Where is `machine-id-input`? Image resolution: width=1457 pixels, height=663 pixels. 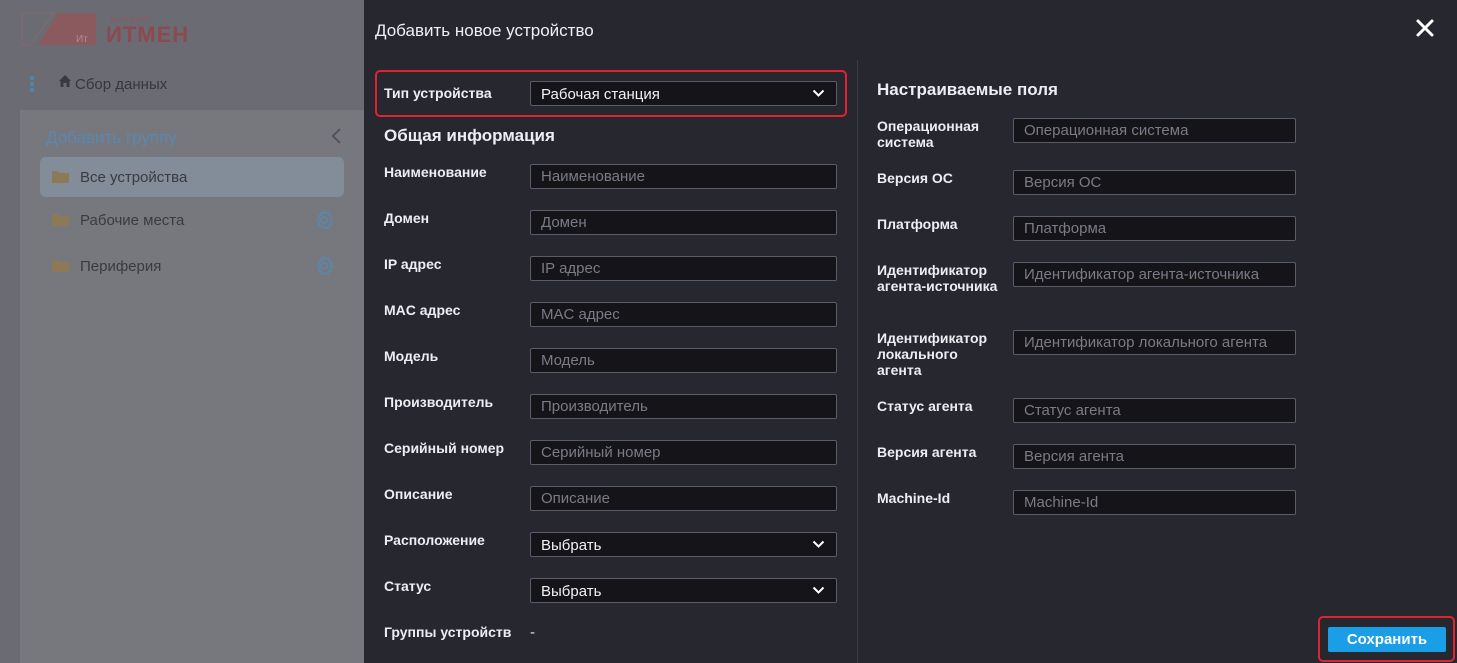 machine-id-input is located at coordinates (1154, 502).